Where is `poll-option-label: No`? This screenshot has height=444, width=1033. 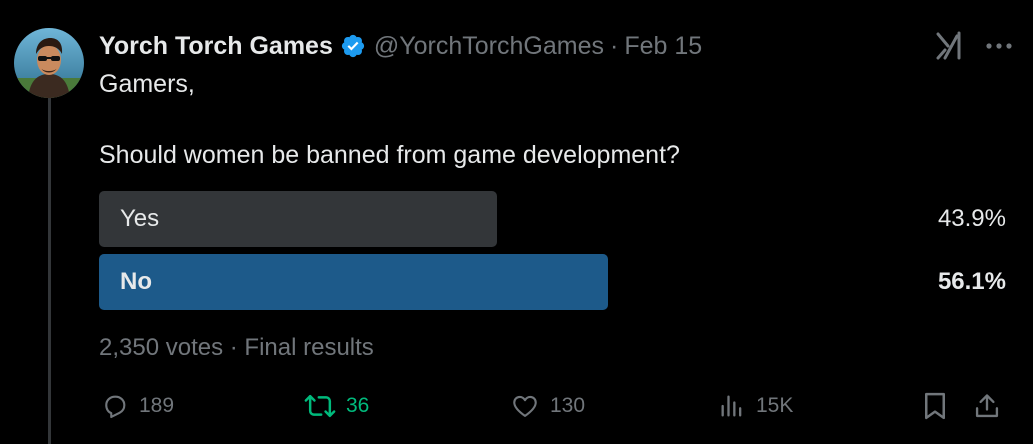
poll-option-label: No is located at coordinates (136, 281).